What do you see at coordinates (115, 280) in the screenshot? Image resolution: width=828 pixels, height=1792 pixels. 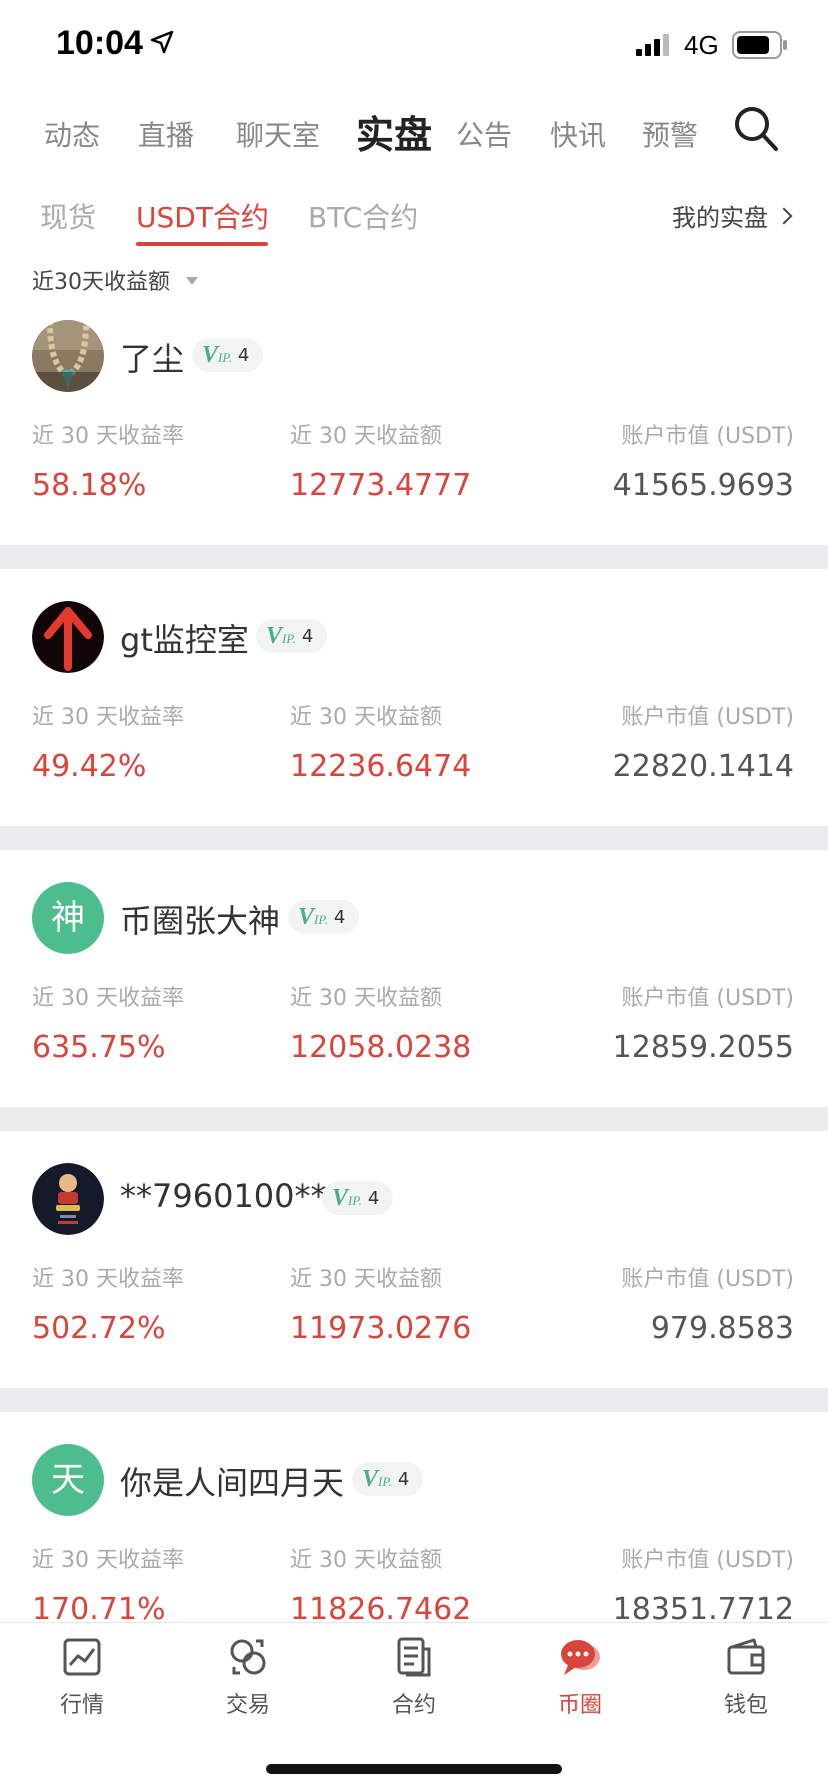 I see `sort-dropdown: 近30天收益额` at bounding box center [115, 280].